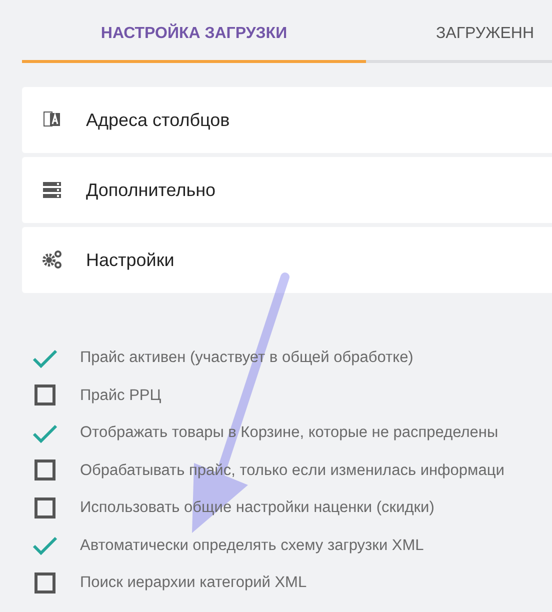  I want to click on tab: НАСТРОЙКА ЗАГРУЗКИ, so click(194, 40).